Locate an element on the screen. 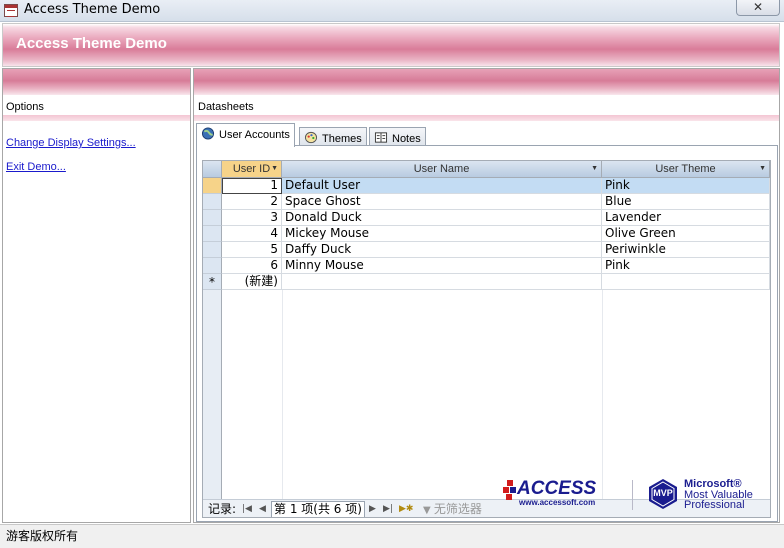 The image size is (784, 548). column-header-user-id: User ID ▼ is located at coordinates (252, 169).